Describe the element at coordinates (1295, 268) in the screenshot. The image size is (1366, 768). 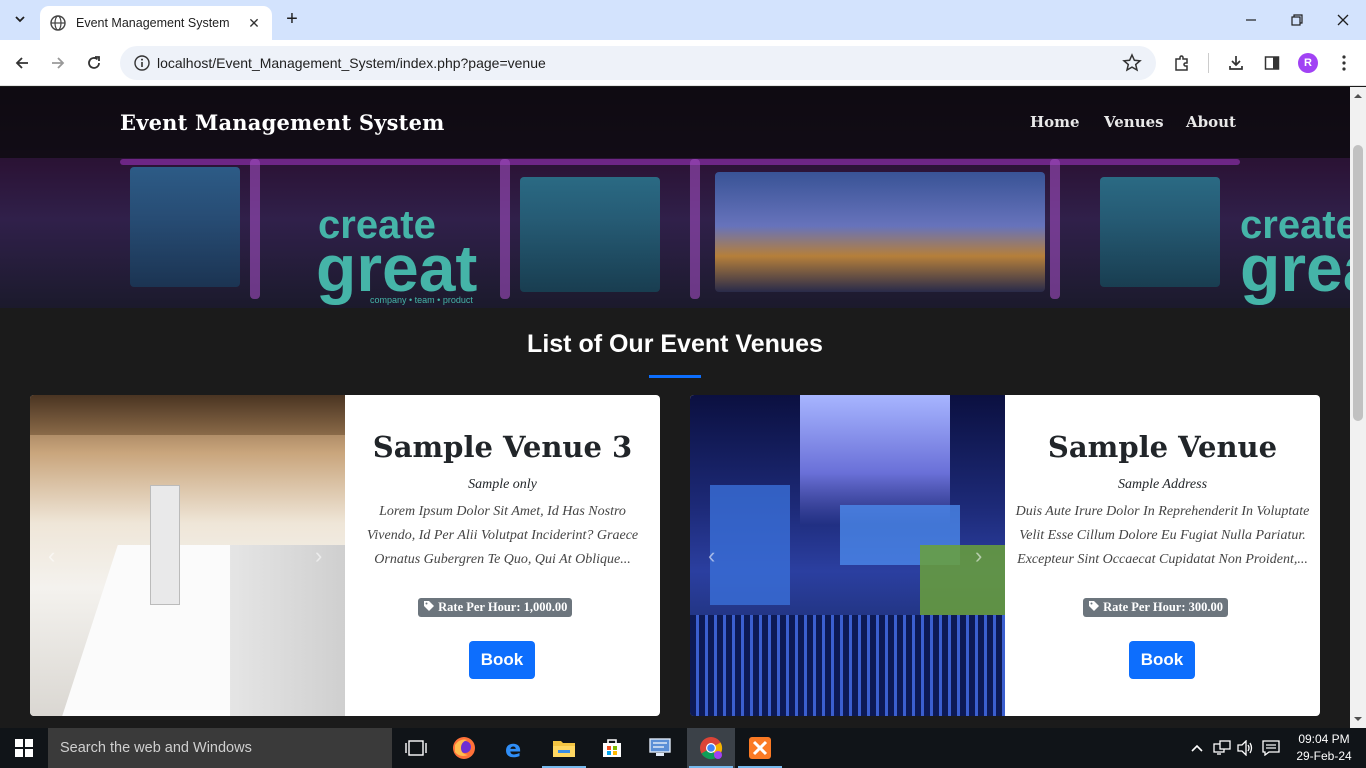
I see `banner-text-great-2: great` at that location.